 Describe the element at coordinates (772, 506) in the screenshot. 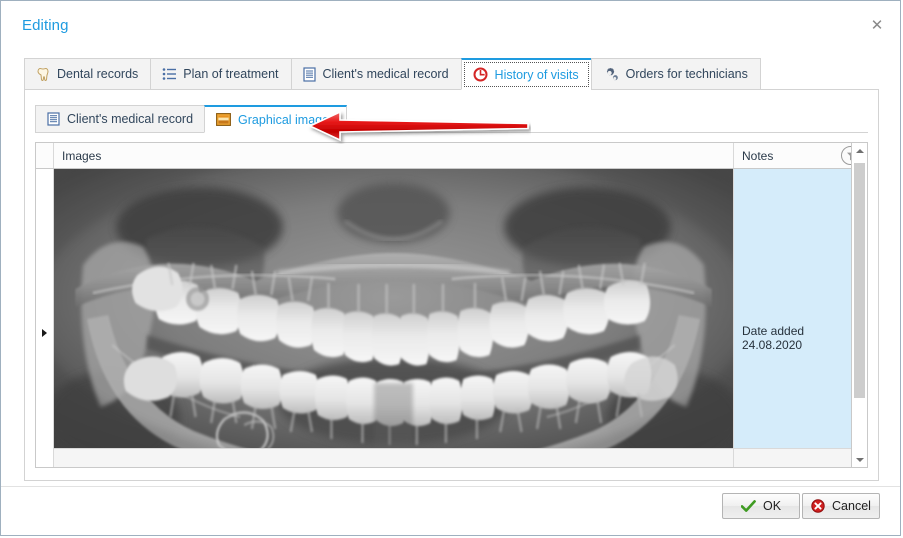

I see `ok-button-label: OK` at that location.